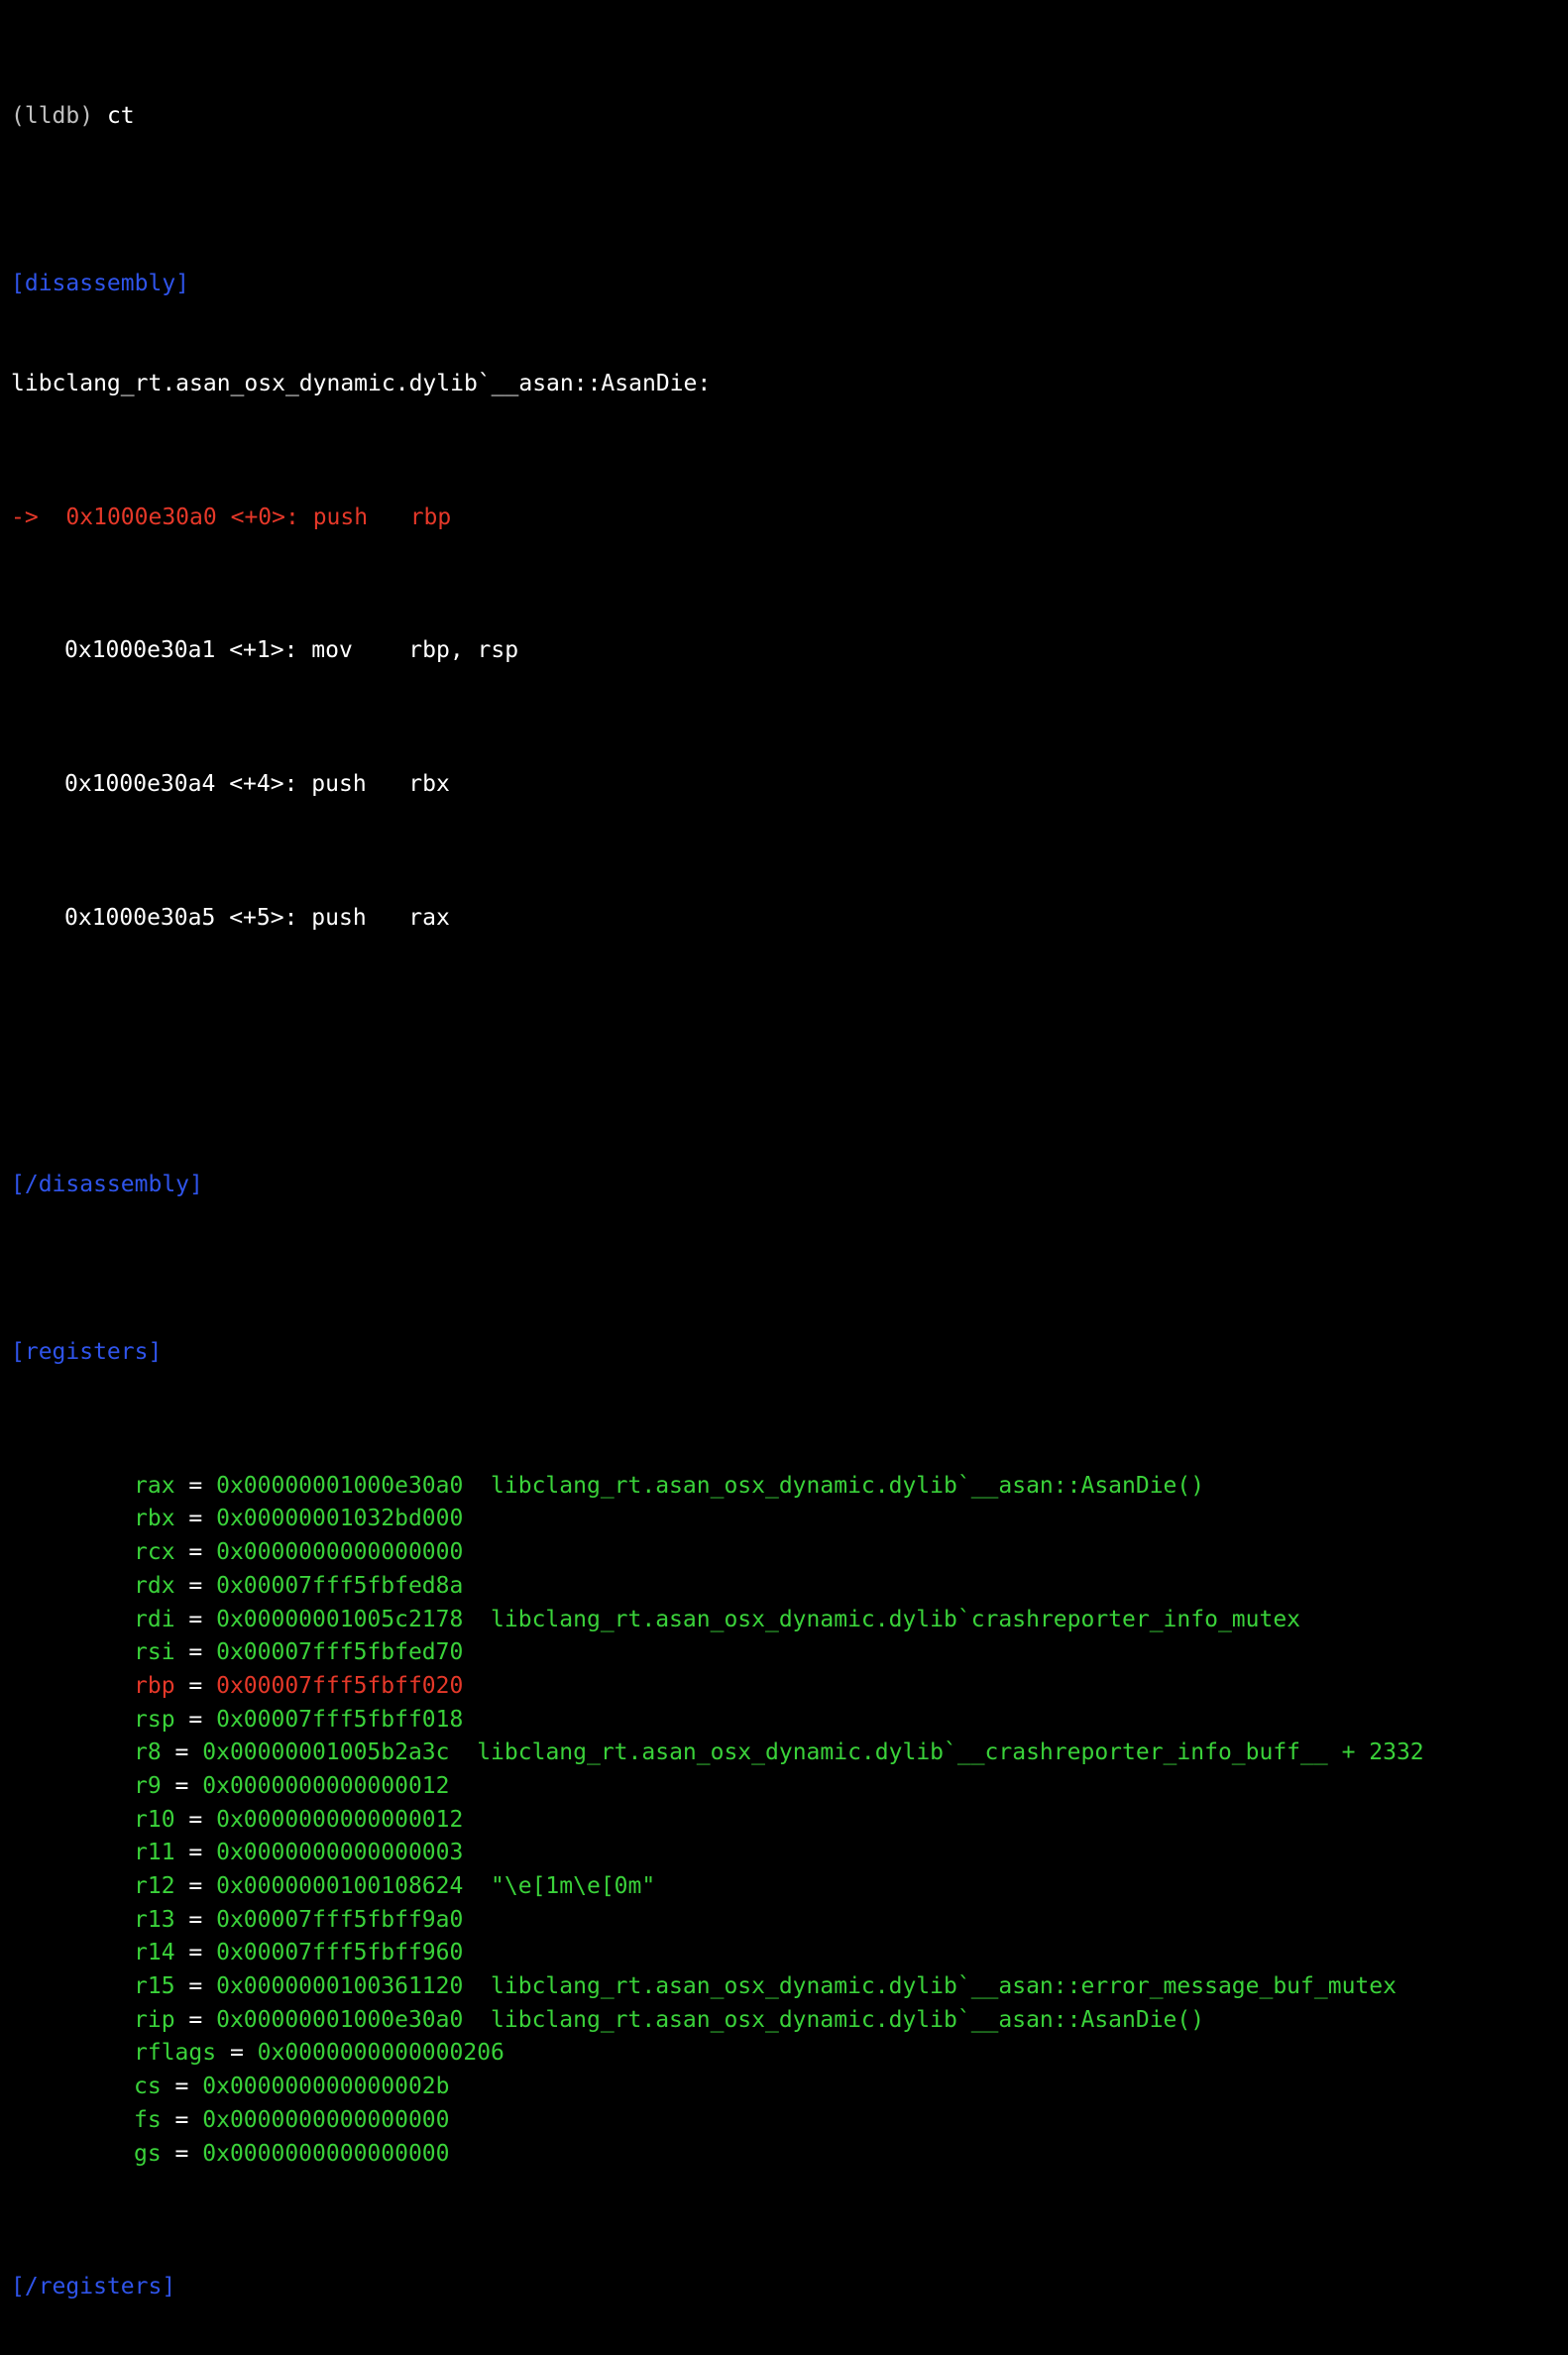 Image resolution: width=1568 pixels, height=2355 pixels. Describe the element at coordinates (154, 1552) in the screenshot. I see `register-name: rcx` at that location.